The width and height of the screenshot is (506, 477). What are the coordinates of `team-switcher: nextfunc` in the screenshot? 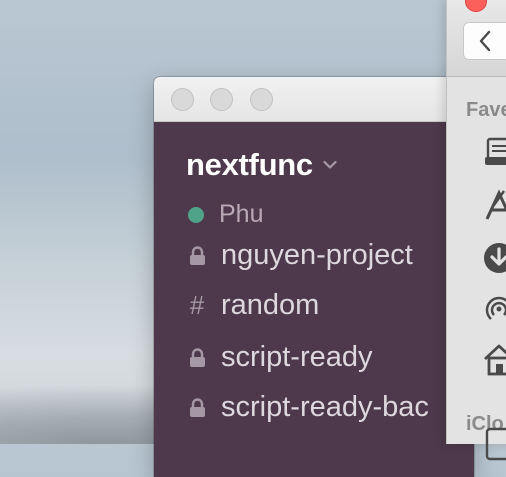 It's located at (261, 165).